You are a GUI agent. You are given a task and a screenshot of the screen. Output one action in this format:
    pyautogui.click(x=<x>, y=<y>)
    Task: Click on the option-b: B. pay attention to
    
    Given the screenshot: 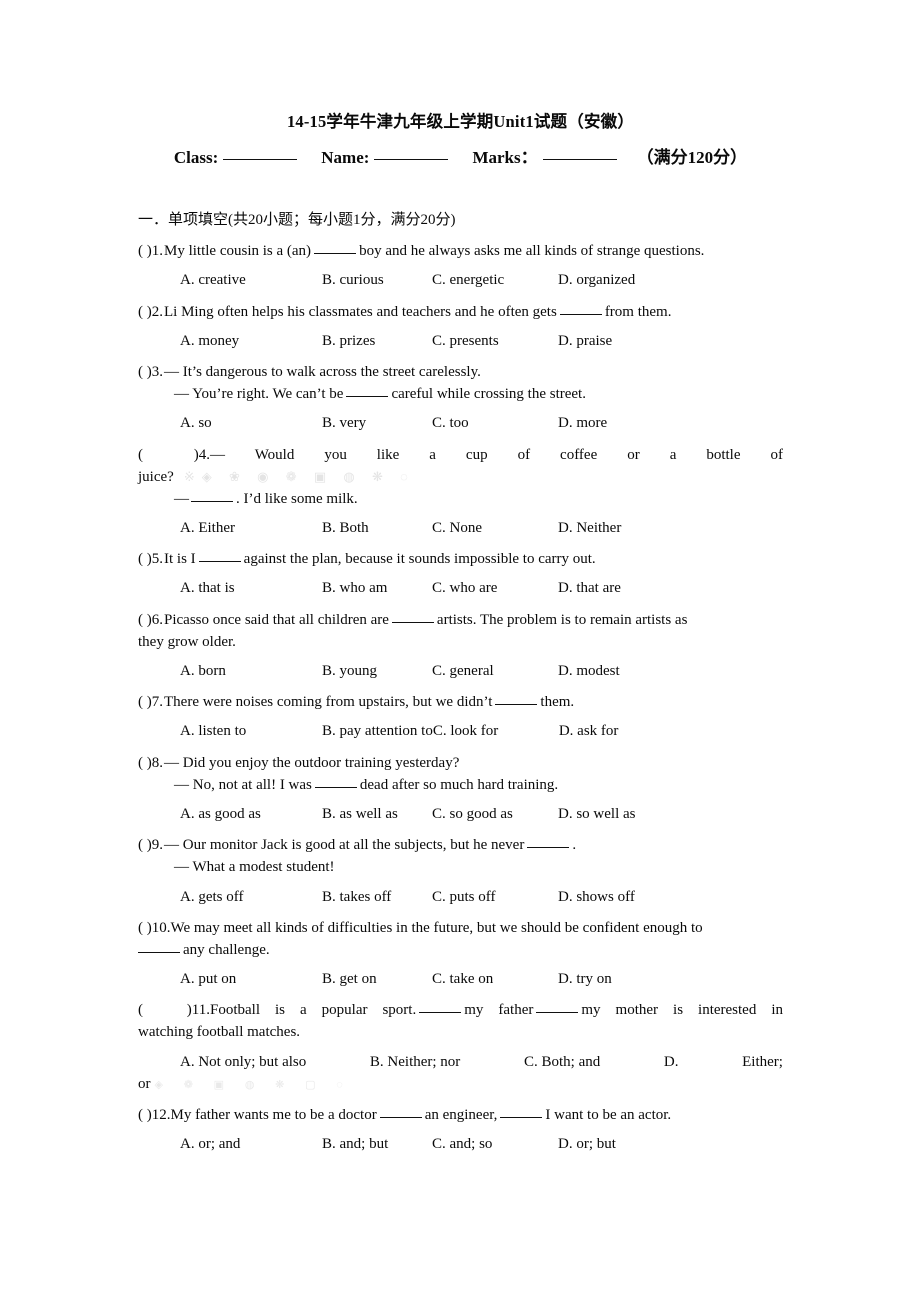 What is the action you would take?
    pyautogui.click(x=377, y=731)
    